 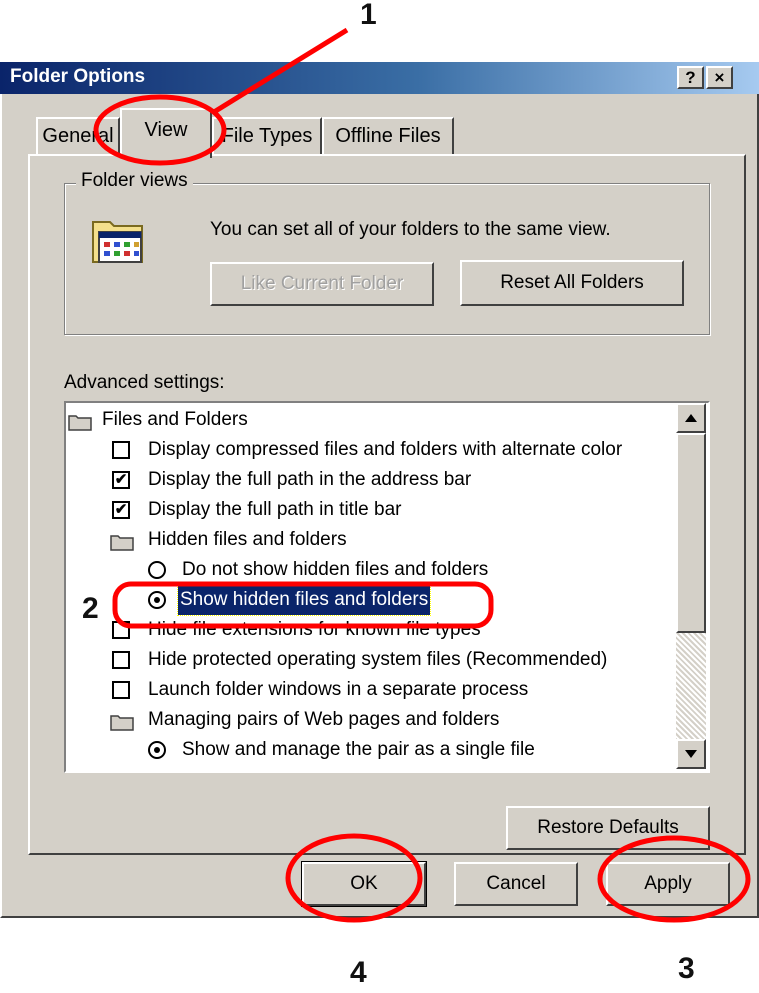 What do you see at coordinates (134, 181) in the screenshot?
I see `folder-views-legend: Folder views` at bounding box center [134, 181].